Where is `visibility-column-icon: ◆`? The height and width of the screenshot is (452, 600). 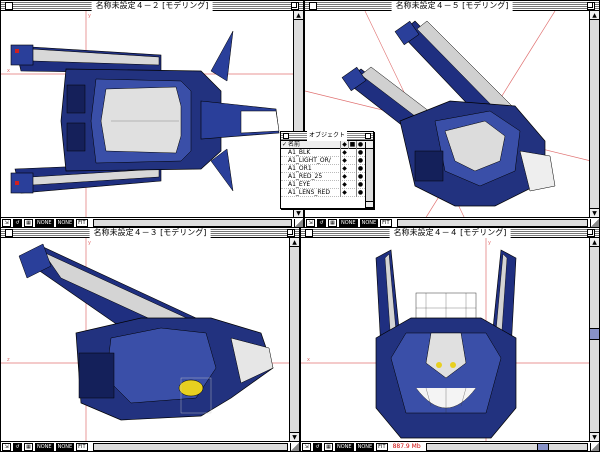
visibility-column-icon: ◆ is located at coordinates (344, 144).